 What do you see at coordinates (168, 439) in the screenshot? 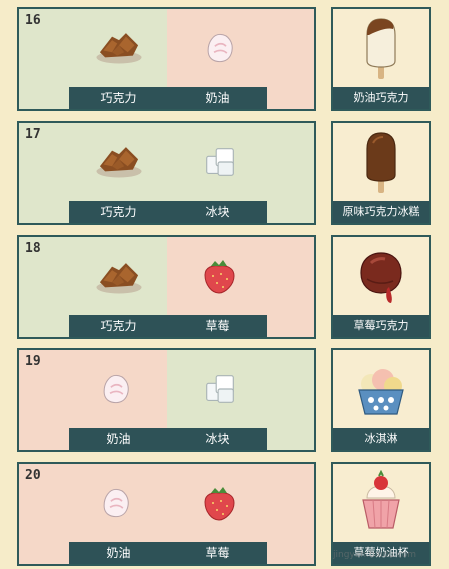
I see `ingredient-label-bar: 奶油 冰块` at bounding box center [168, 439].